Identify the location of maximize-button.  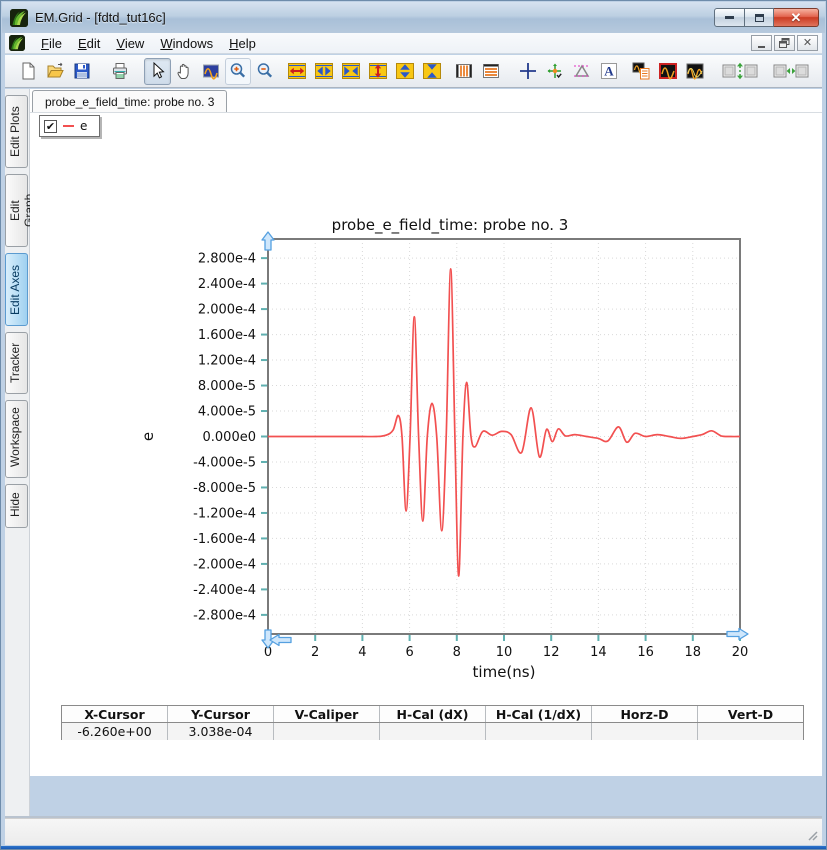
(759, 17).